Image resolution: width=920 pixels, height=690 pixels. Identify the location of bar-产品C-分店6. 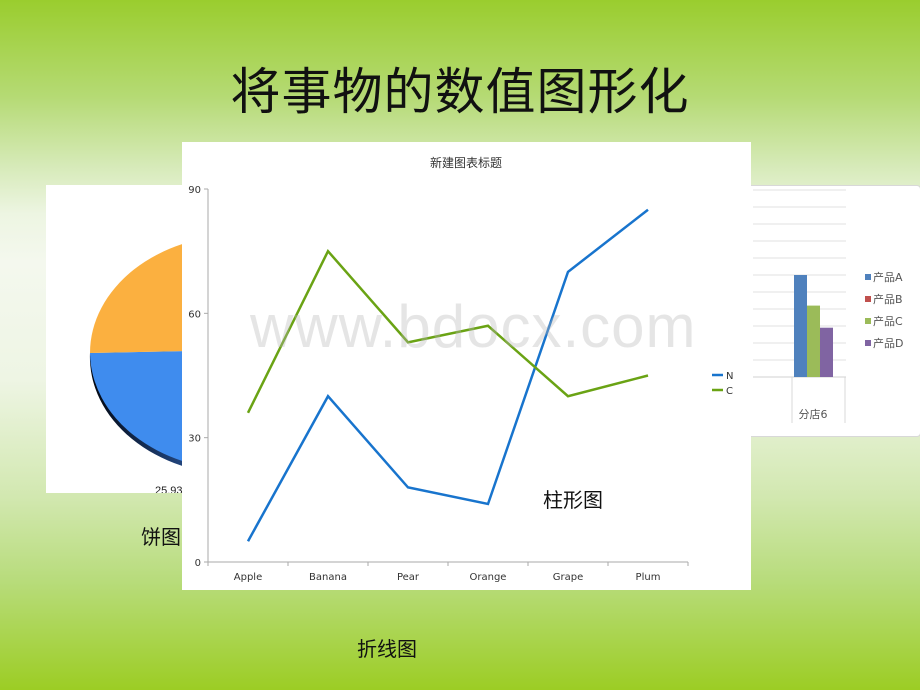
(813, 341).